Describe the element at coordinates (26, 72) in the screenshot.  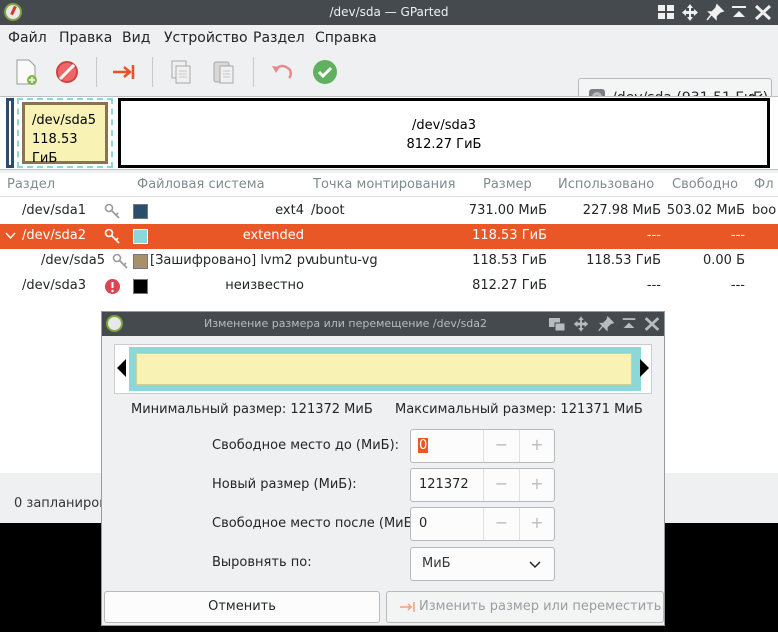
I see `new-partition-icon` at that location.